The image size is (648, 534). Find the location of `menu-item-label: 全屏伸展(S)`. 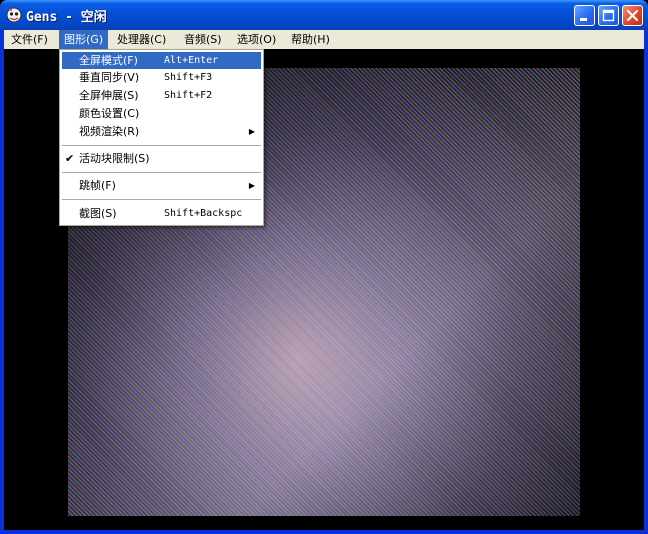

menu-item-label: 全屏伸展(S) is located at coordinates (109, 95).